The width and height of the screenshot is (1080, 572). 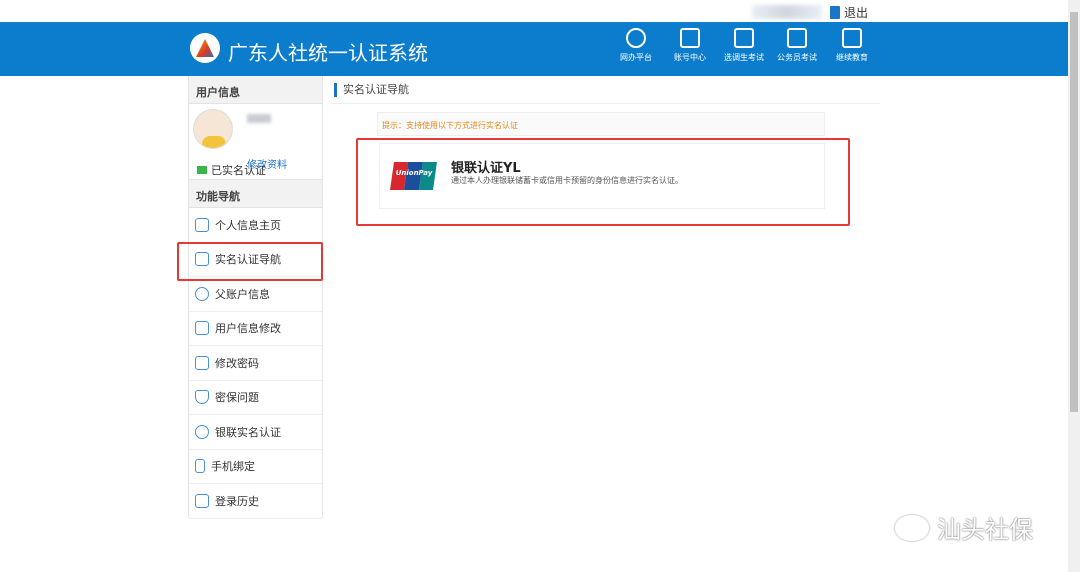 What do you see at coordinates (233, 467) in the screenshot?
I see `item-label: 手机绑定` at bounding box center [233, 467].